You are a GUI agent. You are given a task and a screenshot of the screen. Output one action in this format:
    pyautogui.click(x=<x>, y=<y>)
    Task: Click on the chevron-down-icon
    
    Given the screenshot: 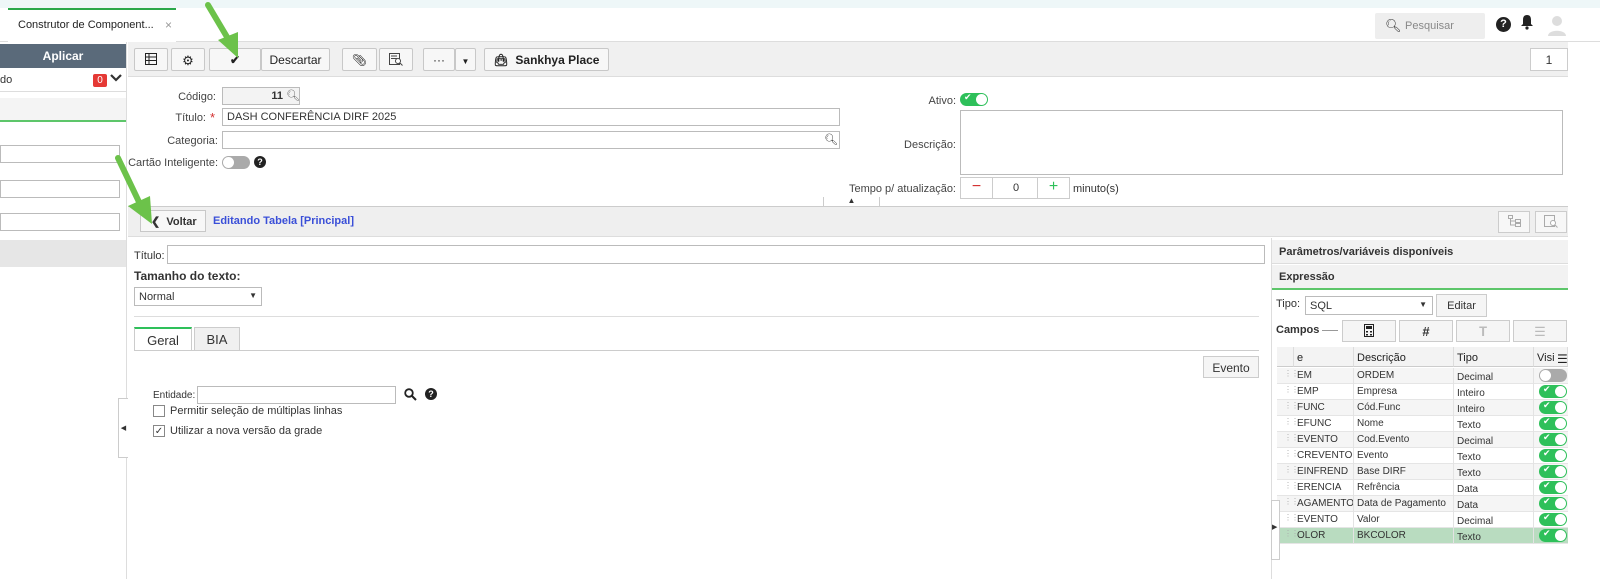 What is the action you would take?
    pyautogui.click(x=116, y=79)
    